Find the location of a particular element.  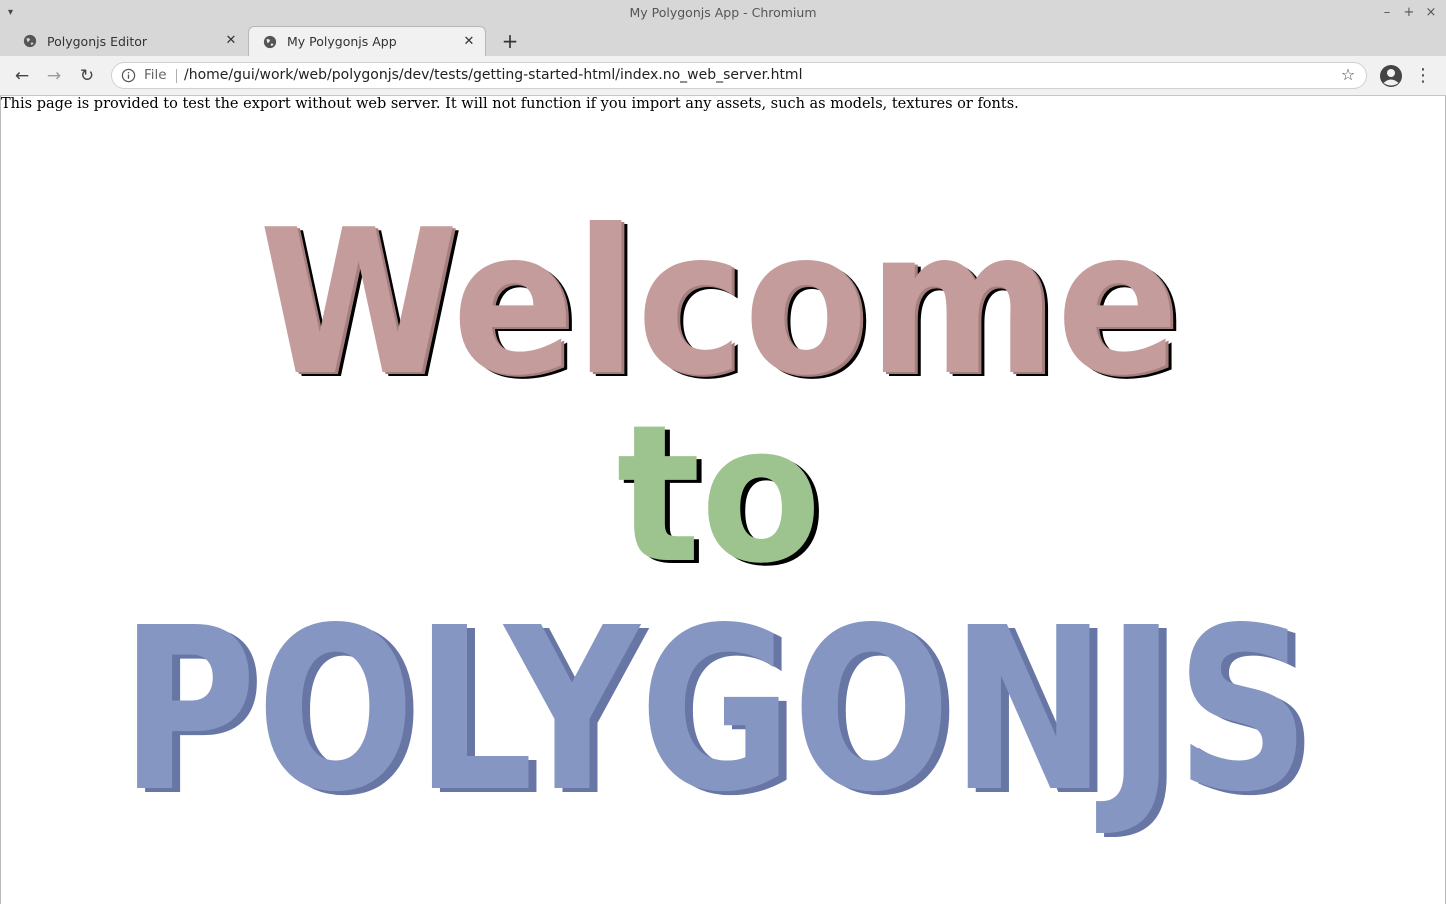

three-dots-icon: ⋮ is located at coordinates (1423, 76).